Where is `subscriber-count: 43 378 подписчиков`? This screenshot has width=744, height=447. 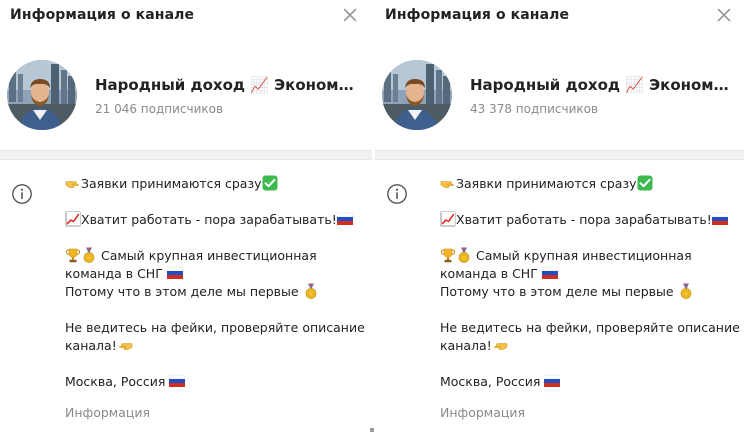
subscriber-count: 43 378 подписчиков is located at coordinates (534, 109).